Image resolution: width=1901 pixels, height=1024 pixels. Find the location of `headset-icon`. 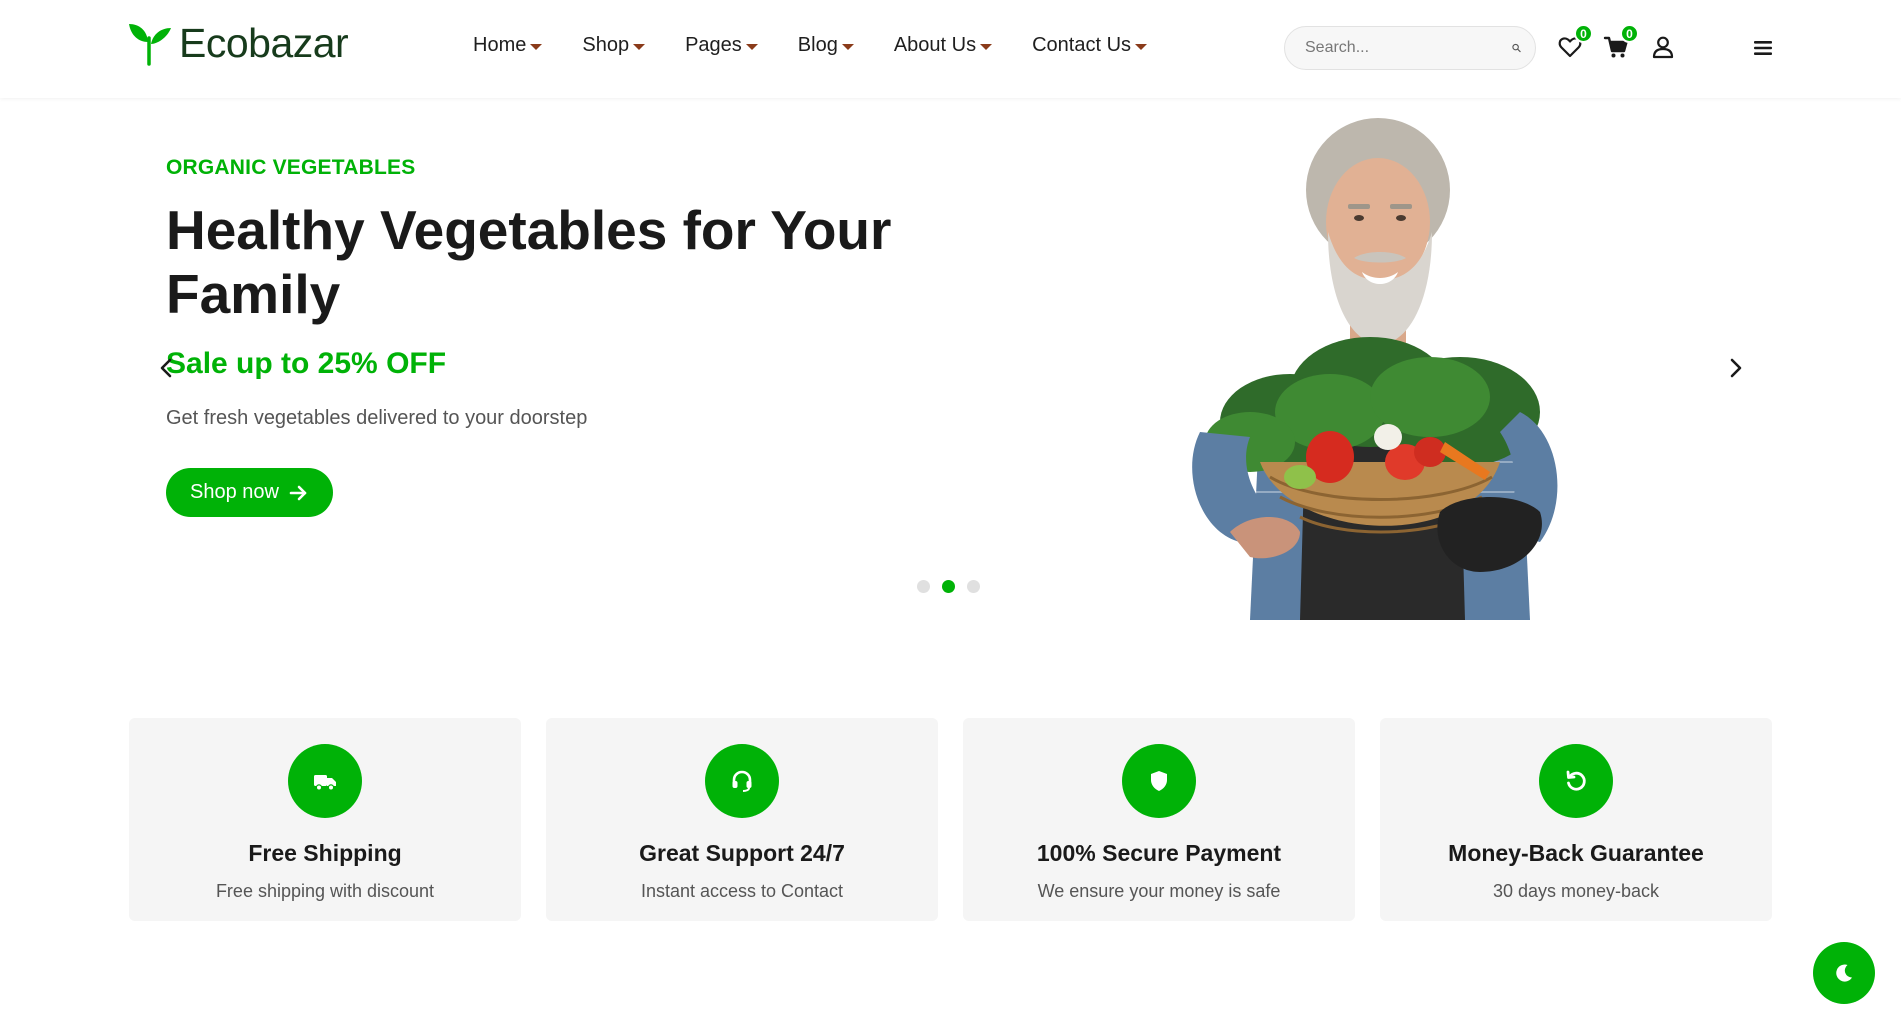

headset-icon is located at coordinates (742, 781).